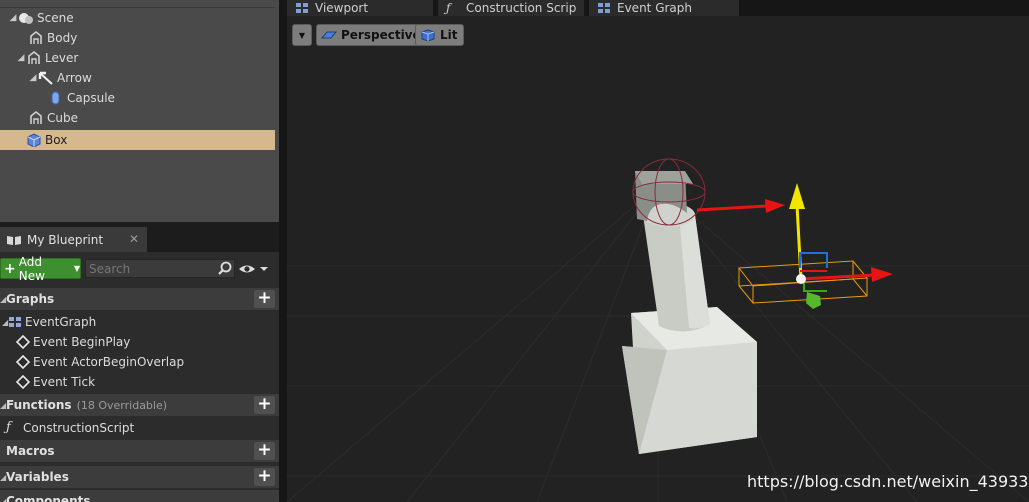  What do you see at coordinates (139, 382) in the screenshot?
I see `list-item-event-tick: Event Tick` at bounding box center [139, 382].